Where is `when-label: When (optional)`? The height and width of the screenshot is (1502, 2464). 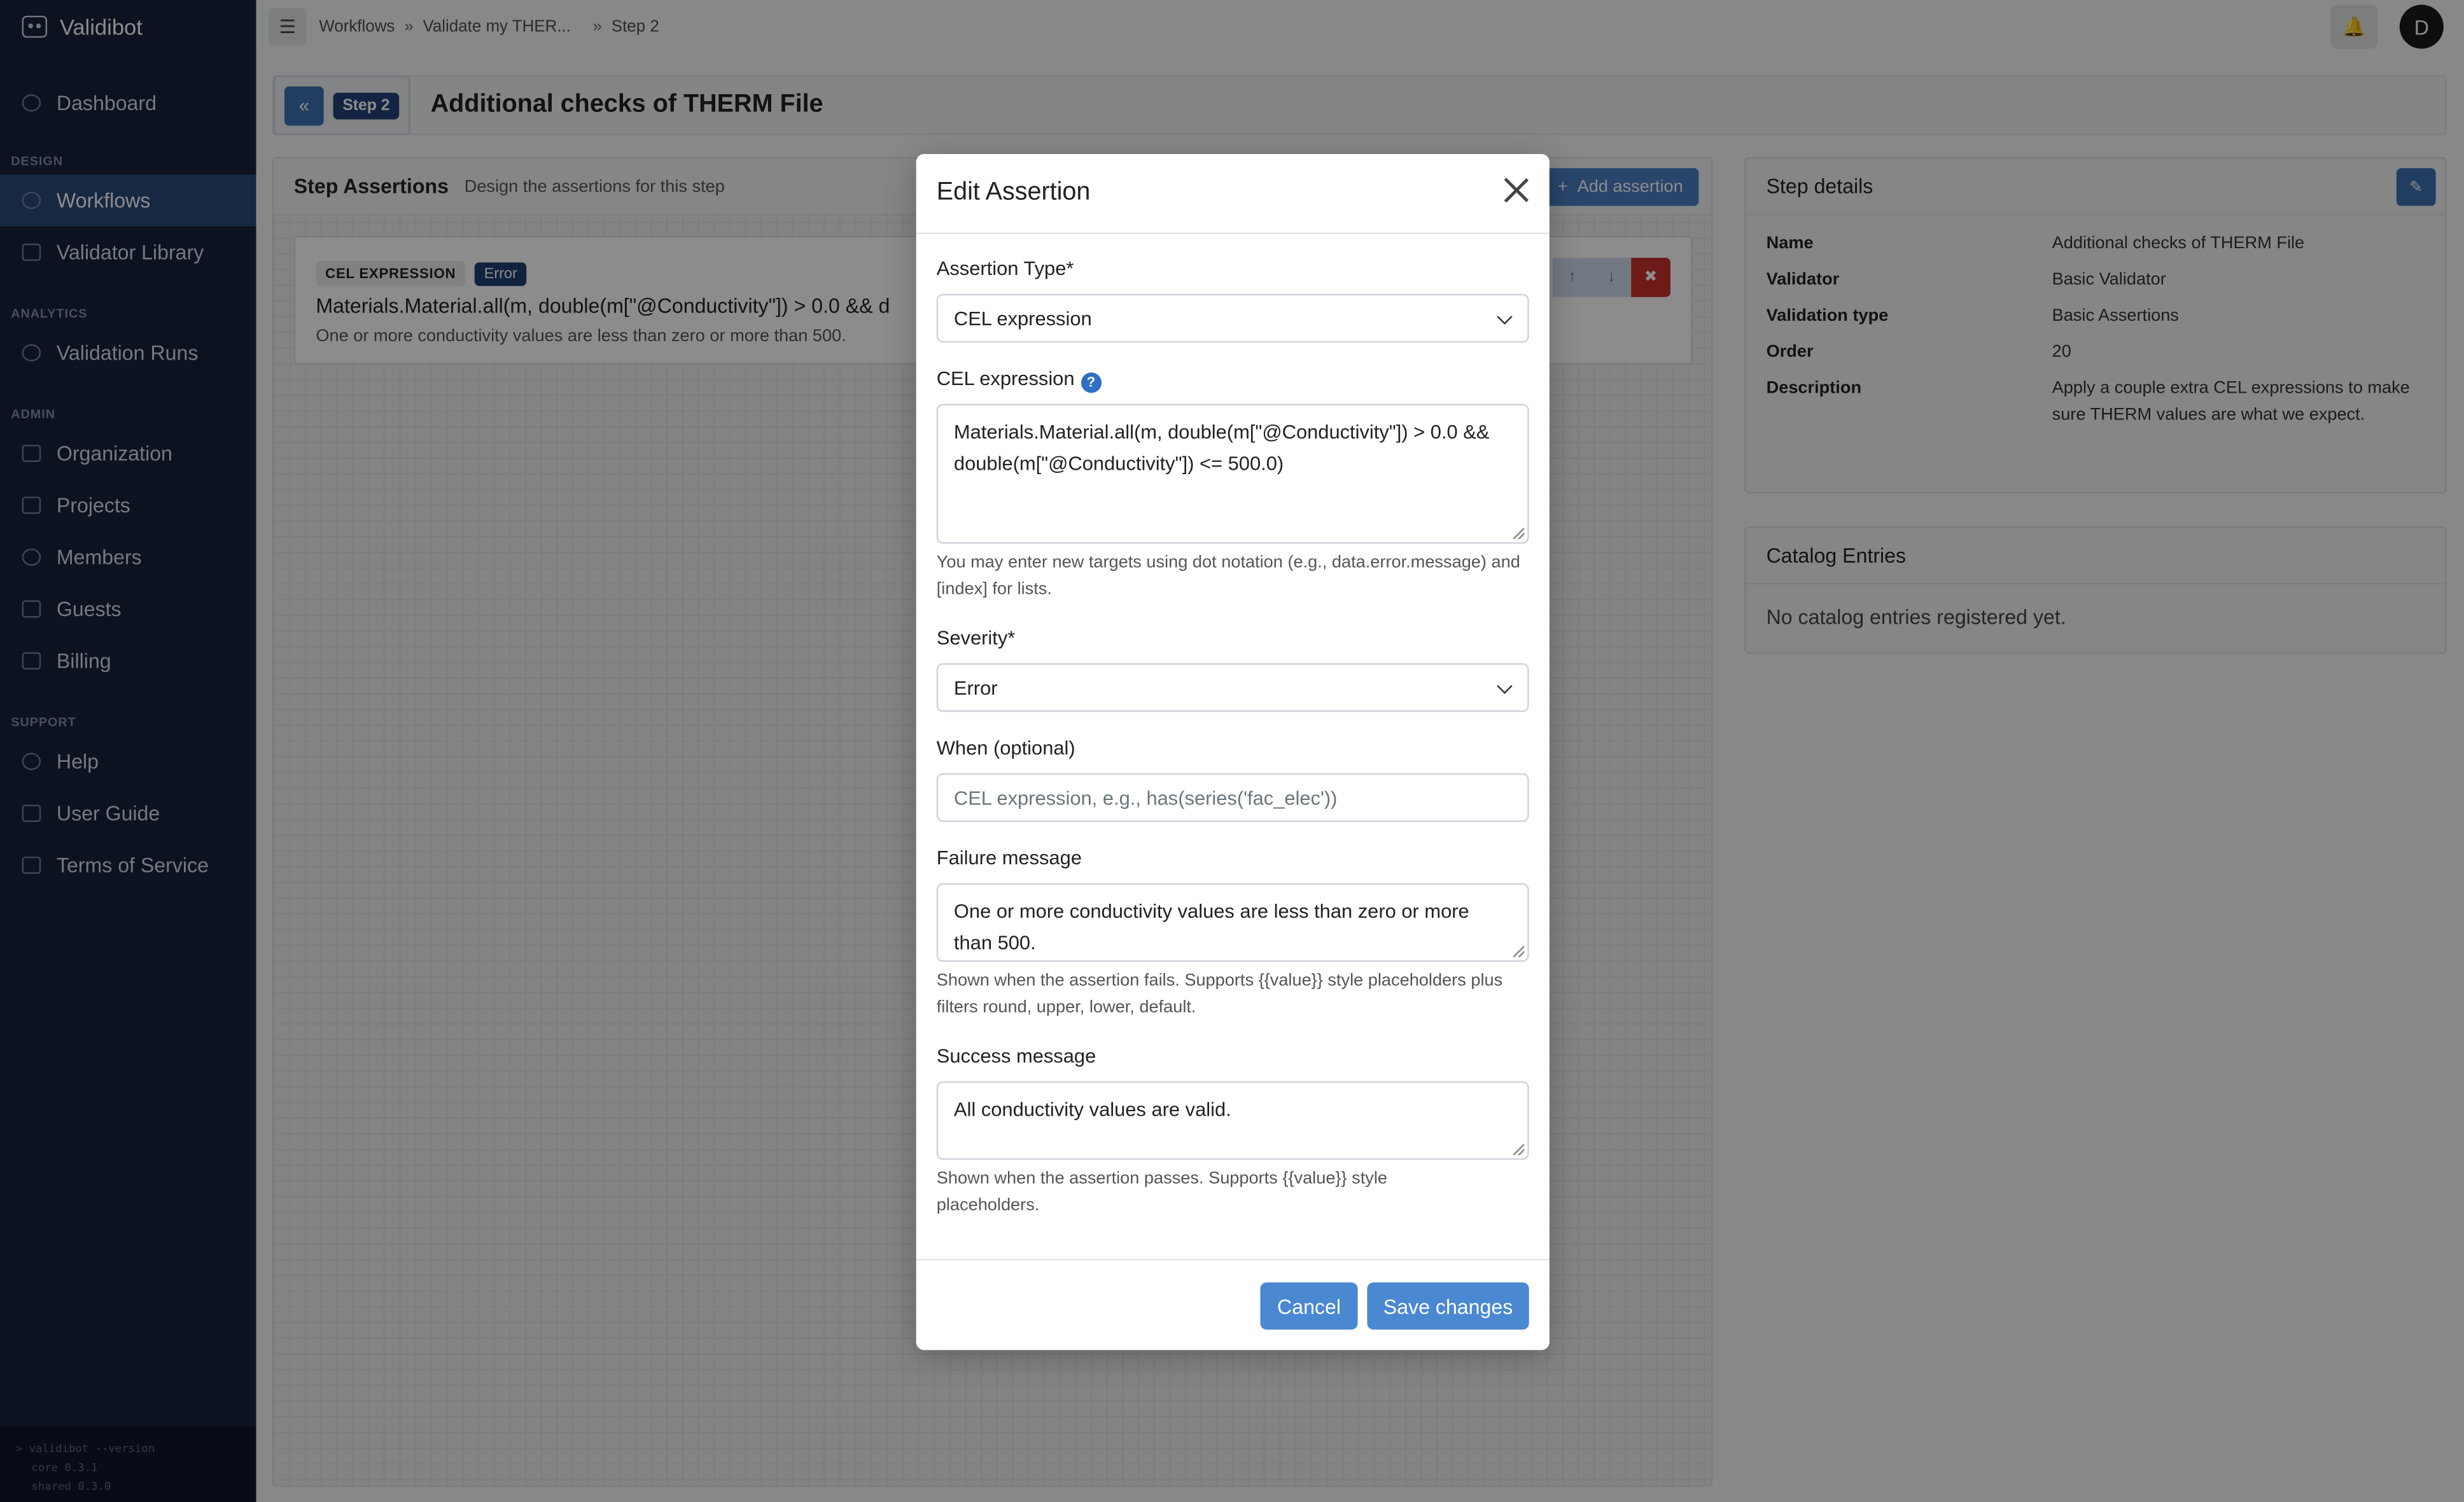 when-label: When (optional) is located at coordinates (1005, 748).